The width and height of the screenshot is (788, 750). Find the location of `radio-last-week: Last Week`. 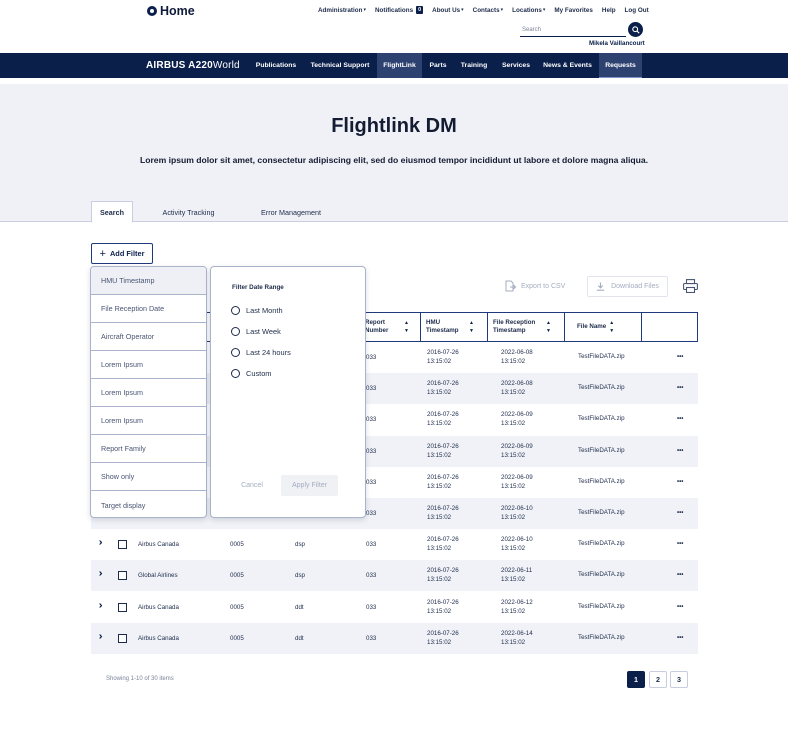

radio-last-week: Last Week is located at coordinates (256, 331).